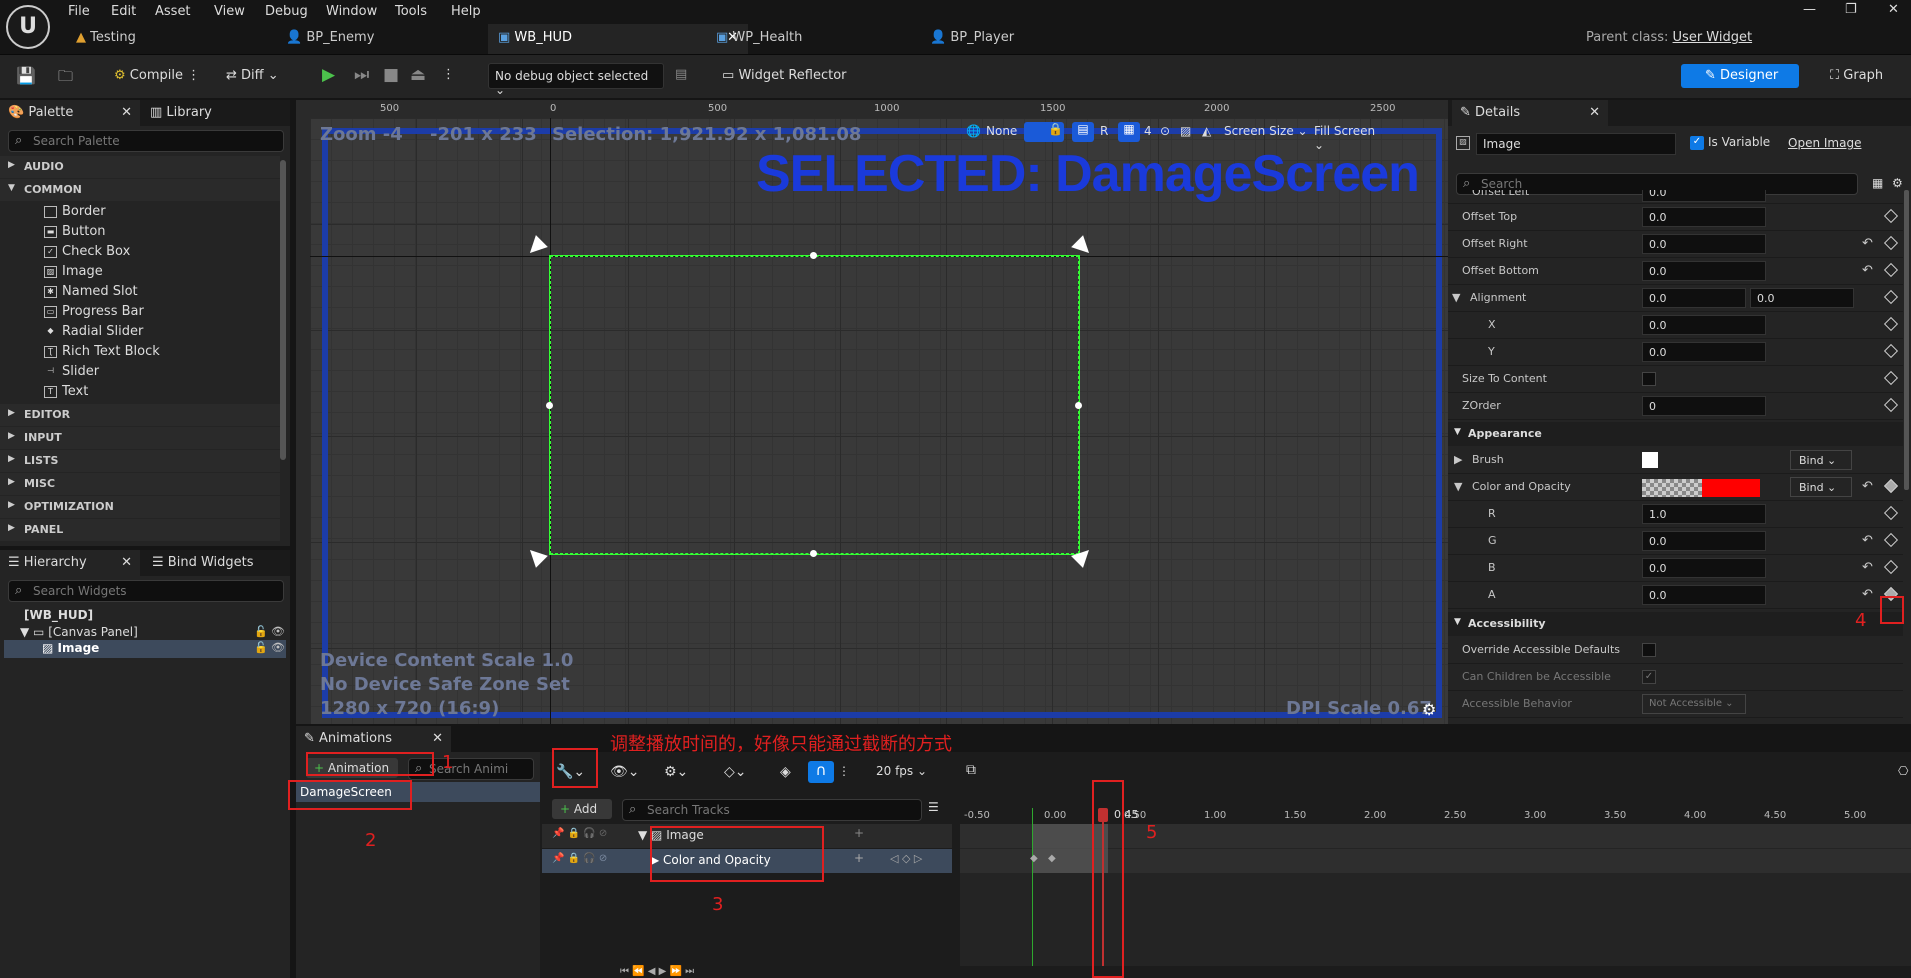 The image size is (1911, 978). Describe the element at coordinates (140, 190) in the screenshot. I see `category-common: ▼ COMMON` at that location.